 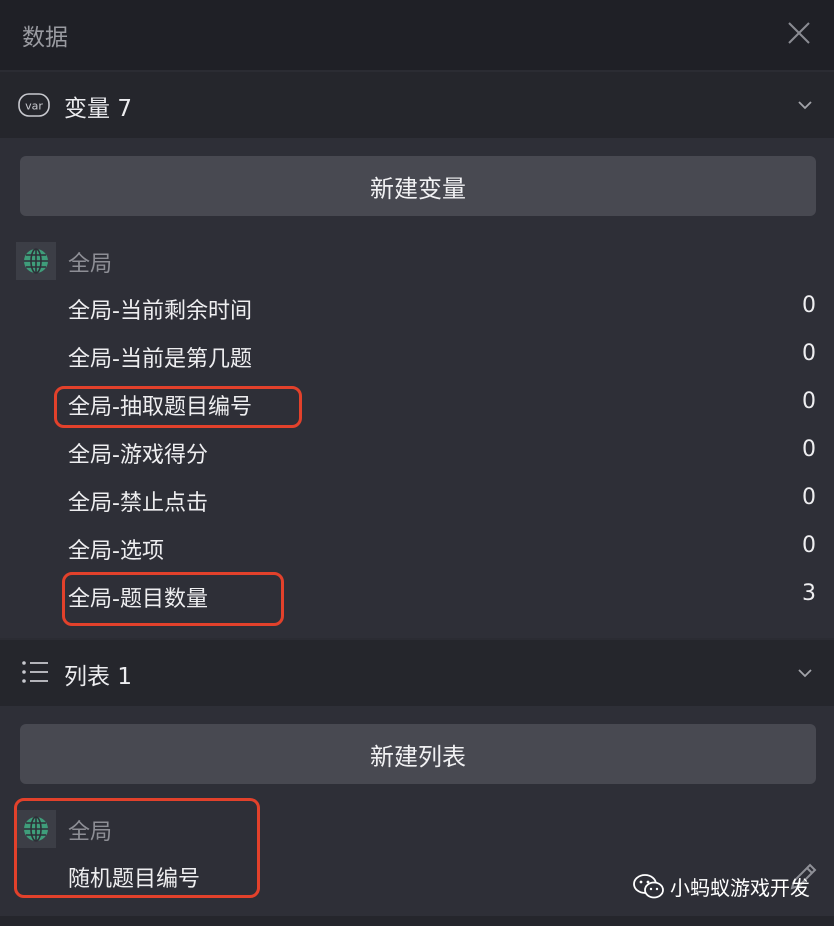 I want to click on variable-name: 全局-禁止点击, so click(x=138, y=503).